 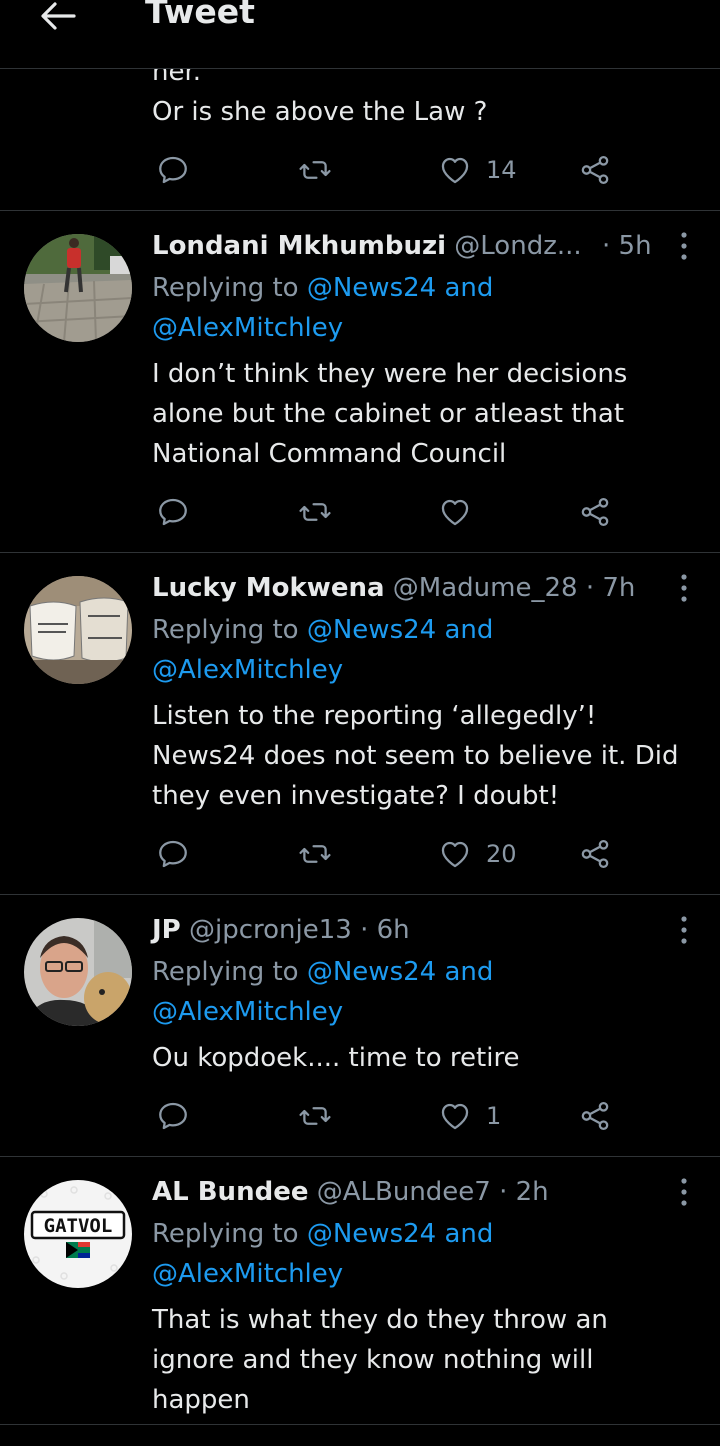 I want to click on like-button, so click(x=462, y=512).